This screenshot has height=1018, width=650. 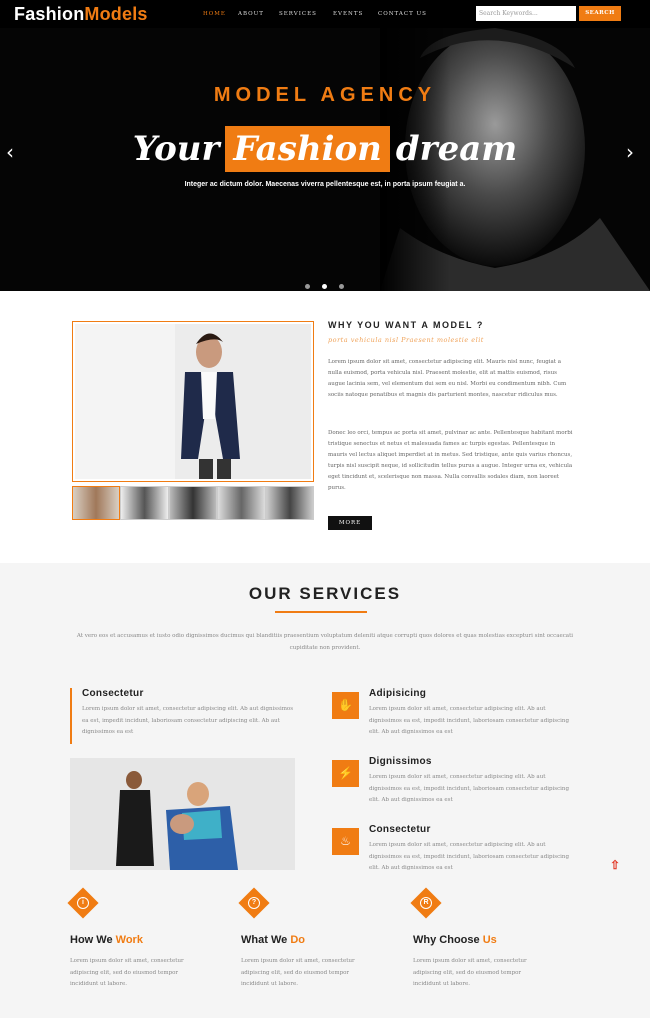 I want to click on hero-kicker: MODEL AGENCY, so click(x=325, y=95).